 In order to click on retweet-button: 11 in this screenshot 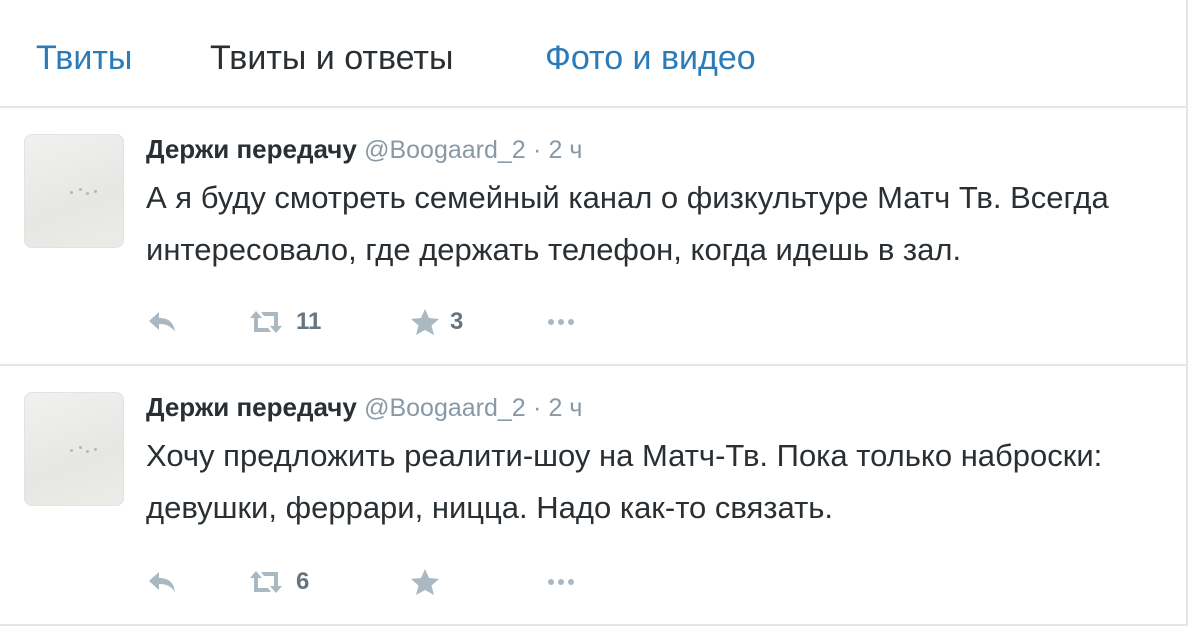, I will do `click(283, 322)`.